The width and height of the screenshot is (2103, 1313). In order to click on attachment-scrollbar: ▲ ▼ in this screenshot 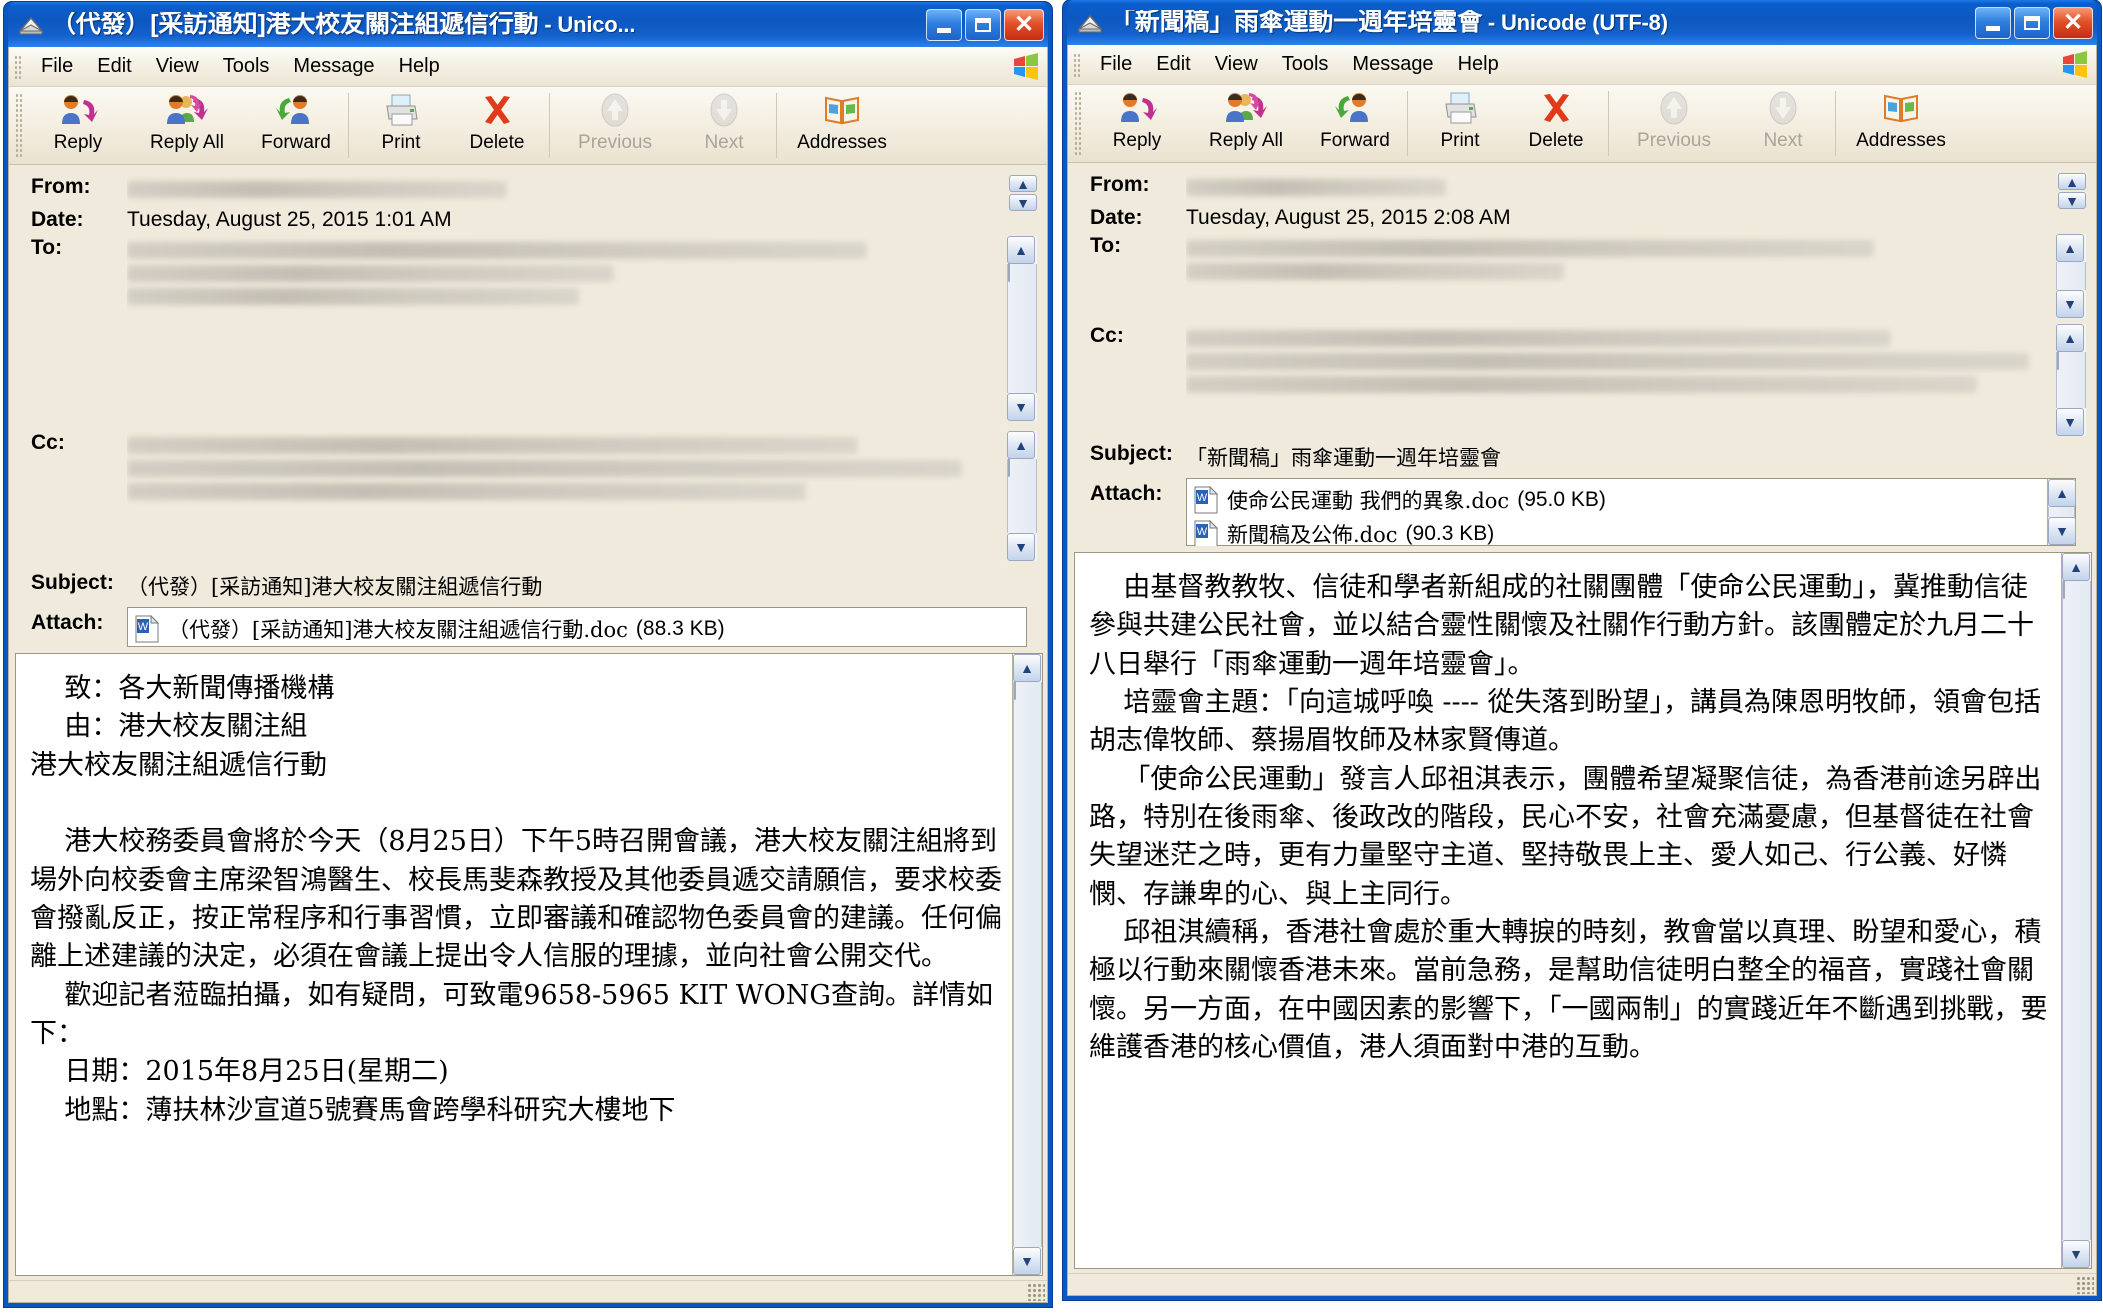, I will do `click(2061, 512)`.